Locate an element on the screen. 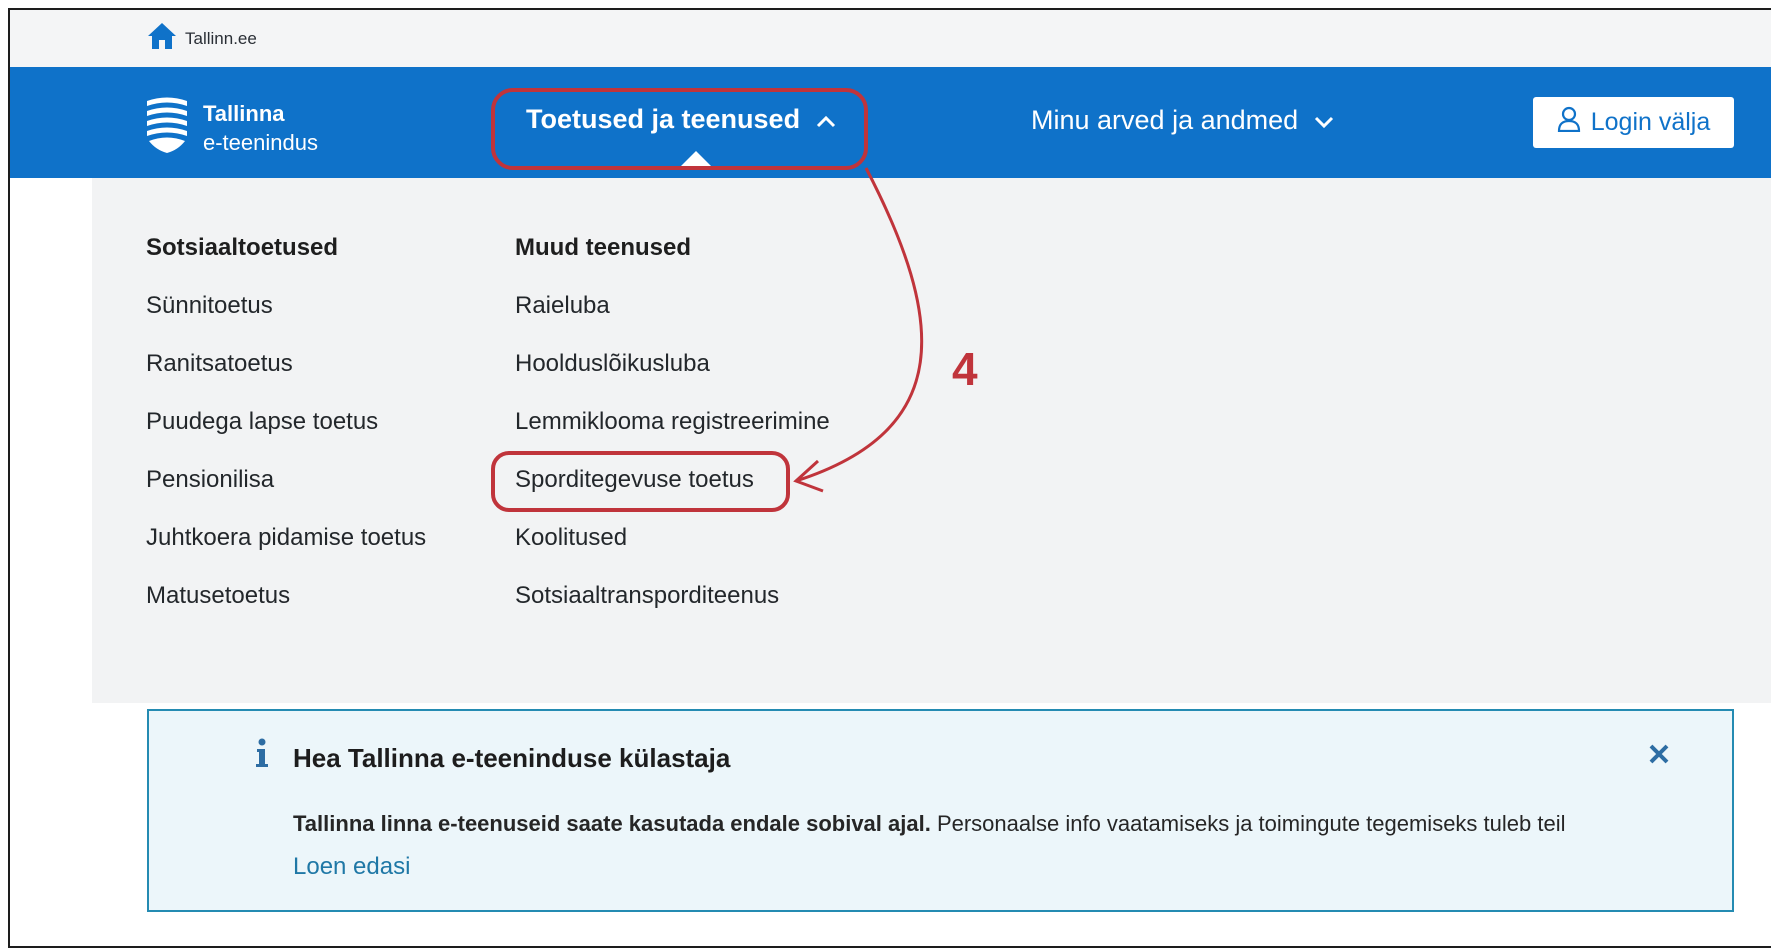 The width and height of the screenshot is (1771, 948). annotation-step-number: 4 is located at coordinates (965, 369).